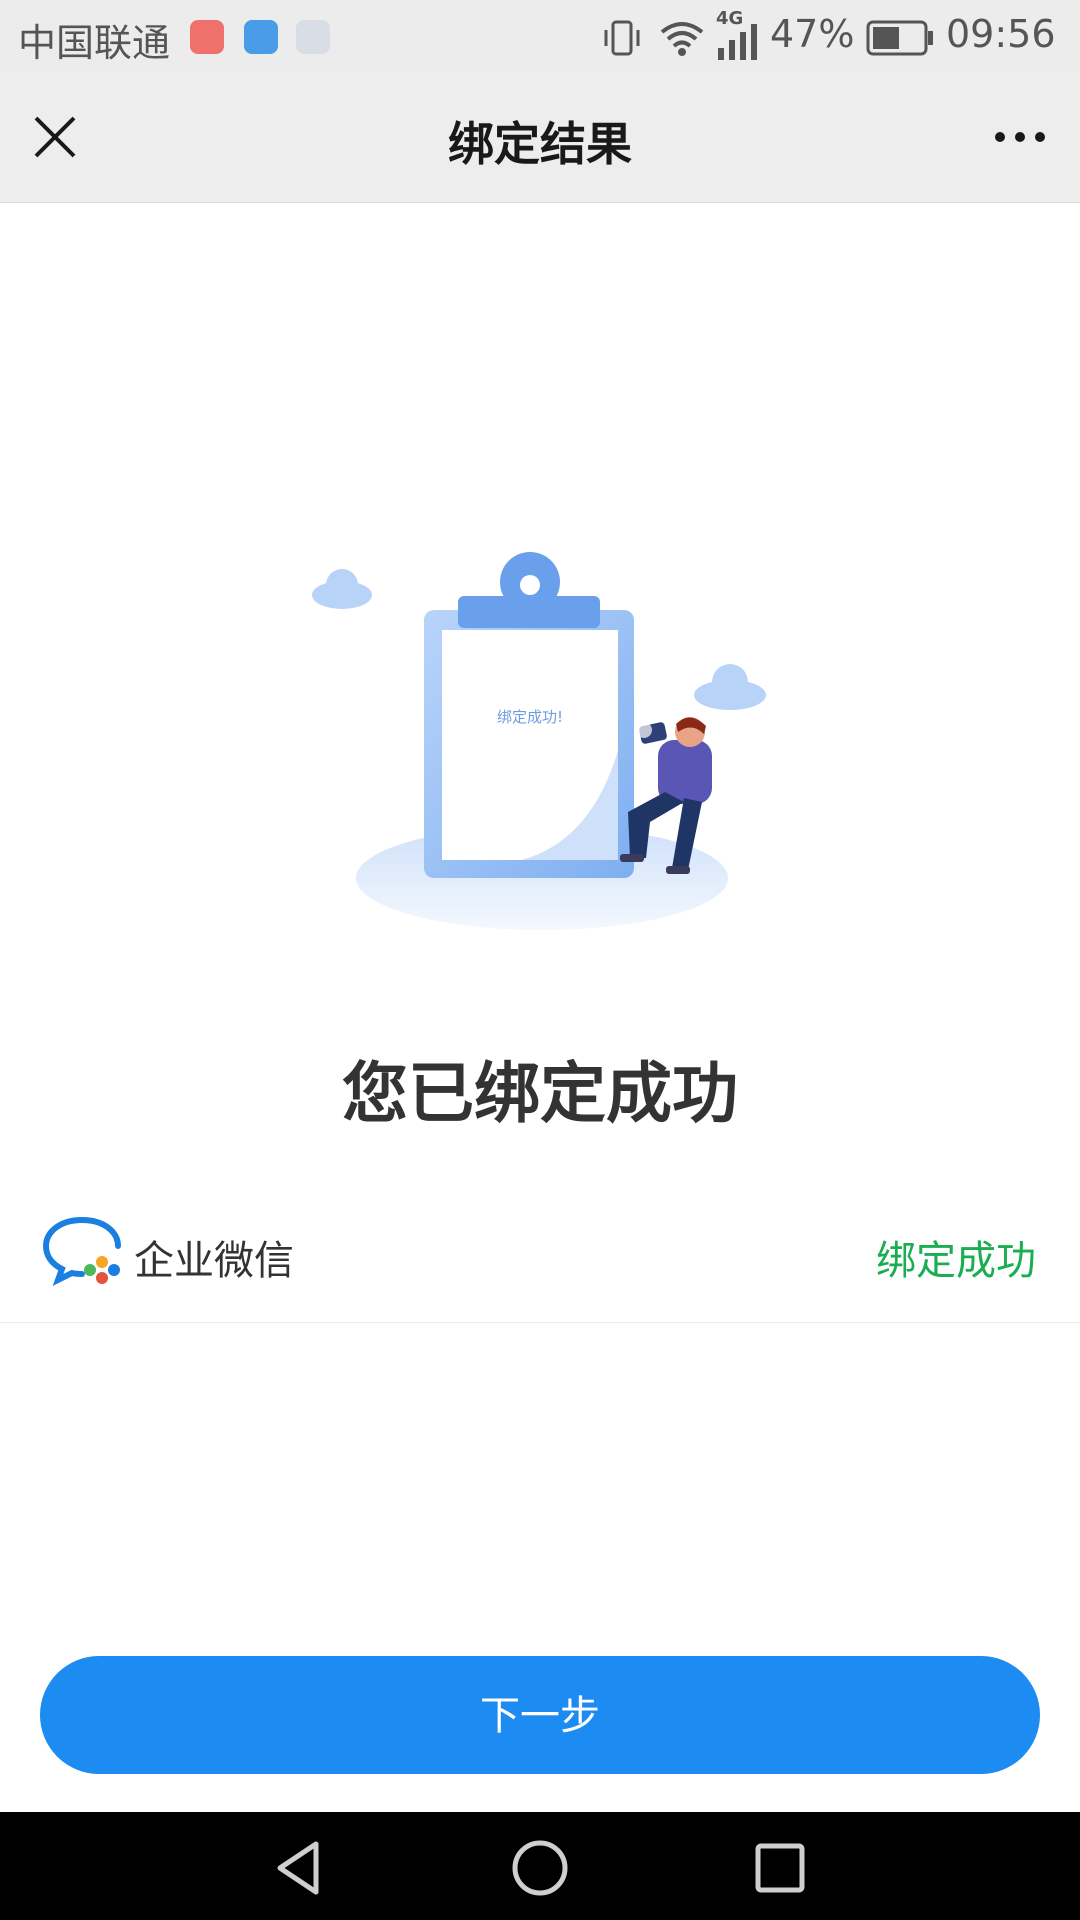 This screenshot has width=1080, height=1920. I want to click on top-nav-bar: 绑定结果, so click(540, 137).